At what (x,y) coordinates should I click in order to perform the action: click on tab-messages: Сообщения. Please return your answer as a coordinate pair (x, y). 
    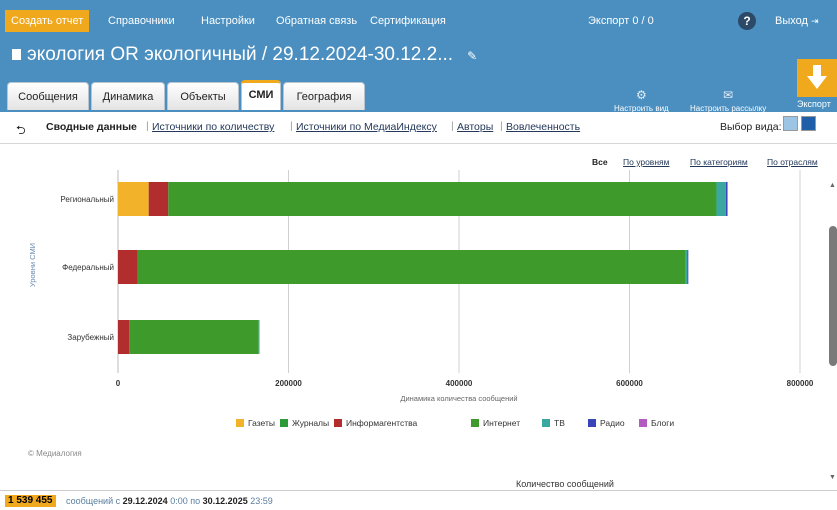
    Looking at the image, I should click on (48, 96).